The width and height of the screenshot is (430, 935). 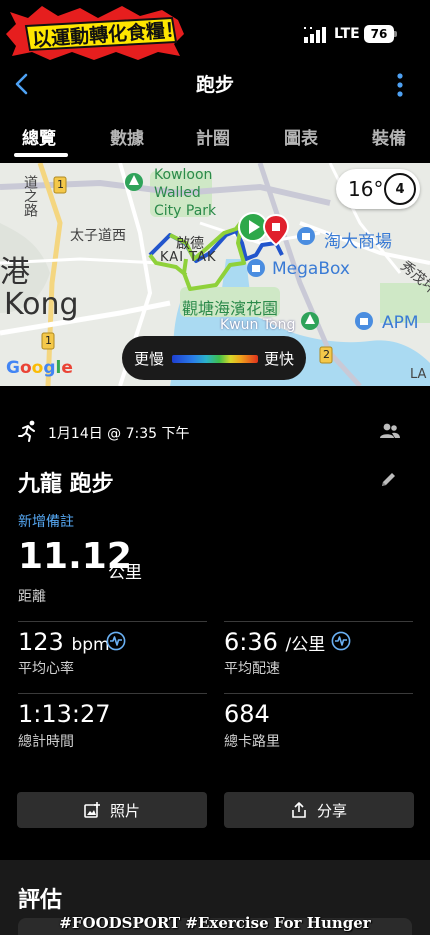 What do you see at coordinates (379, 34) in the screenshot?
I see `battery-indicator: 76` at bounding box center [379, 34].